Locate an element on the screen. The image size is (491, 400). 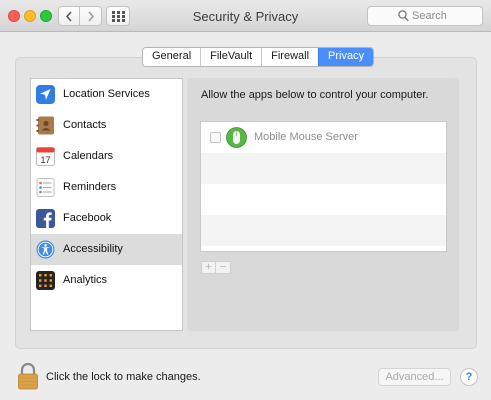
tab-filevault: FileVault is located at coordinates (231, 57).